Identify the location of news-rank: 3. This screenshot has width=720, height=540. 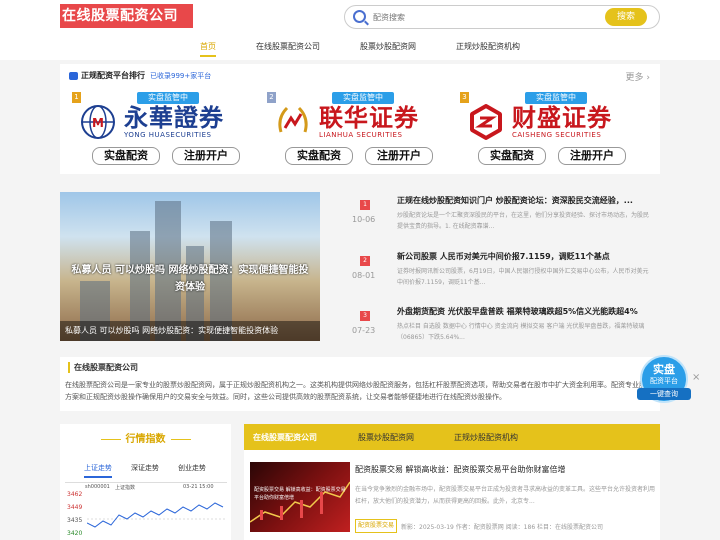
(365, 316).